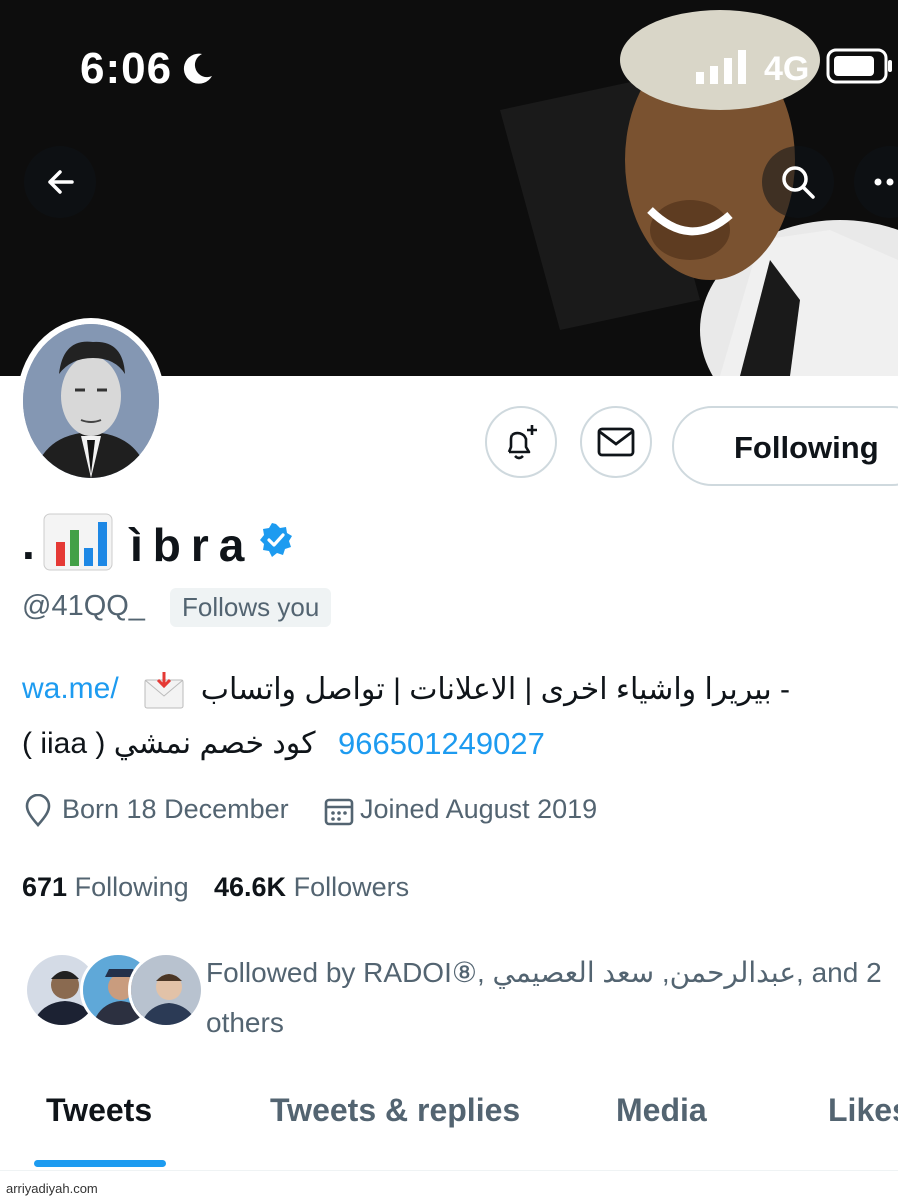  I want to click on bio-text-2: كود خصم نمشي ( iiaa ), so click(169, 743).